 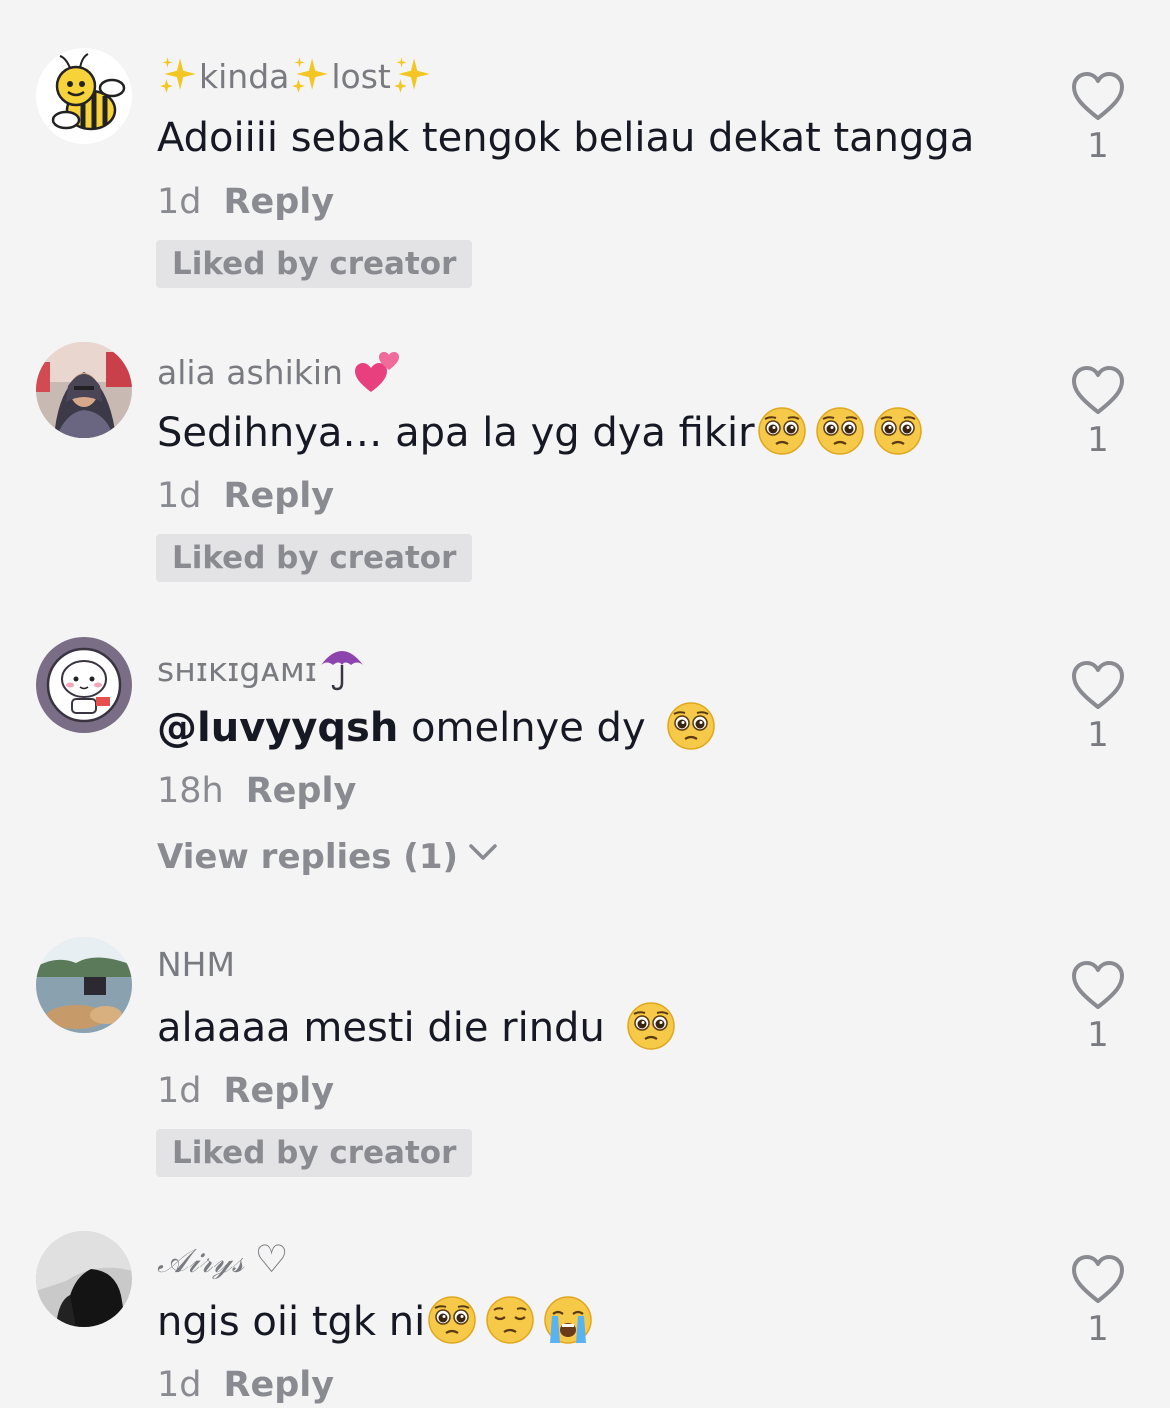 I want to click on username: alia ashikin, so click(x=279, y=372).